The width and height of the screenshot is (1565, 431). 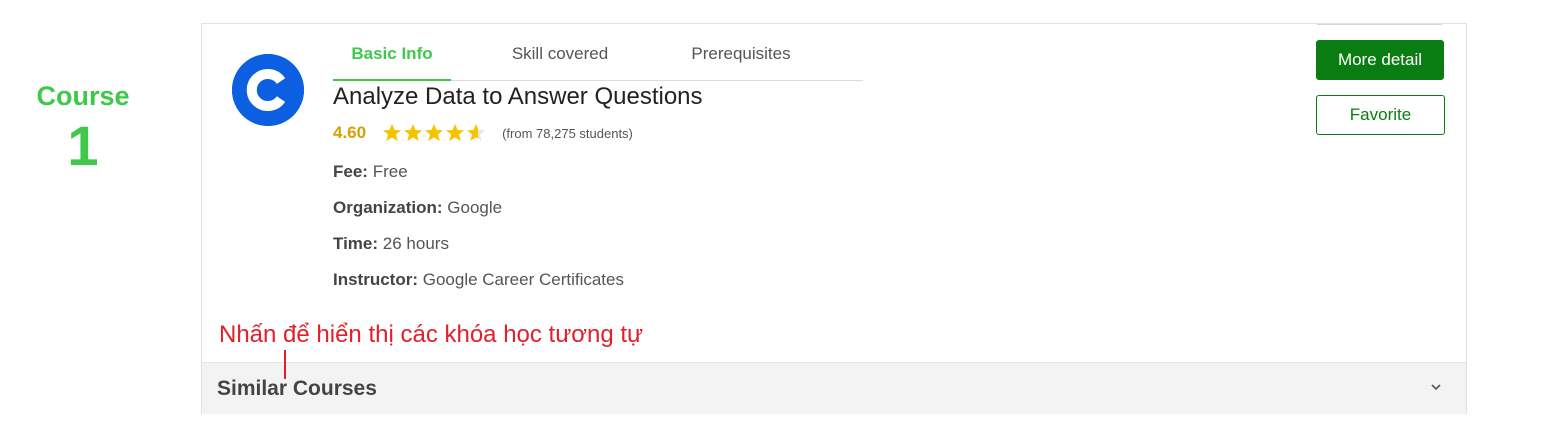 What do you see at coordinates (392, 58) in the screenshot?
I see `tab-basic-info: Basic Info` at bounding box center [392, 58].